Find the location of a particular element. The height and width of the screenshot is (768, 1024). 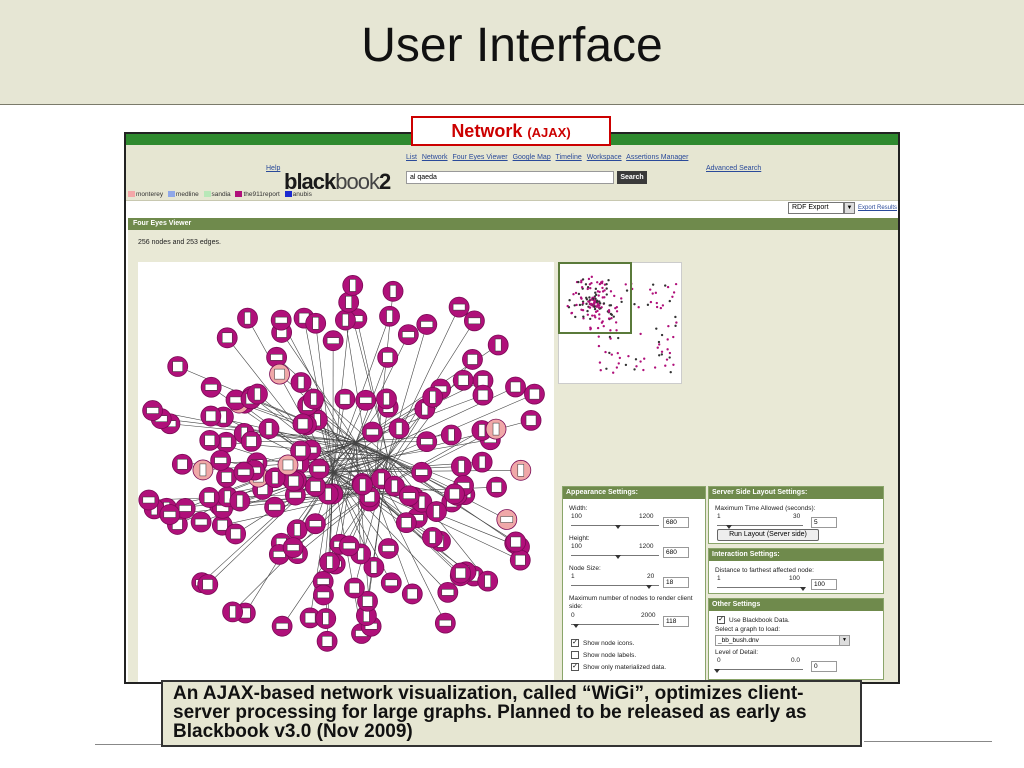

checkbox-node-icons: ✓ is located at coordinates (575, 643).